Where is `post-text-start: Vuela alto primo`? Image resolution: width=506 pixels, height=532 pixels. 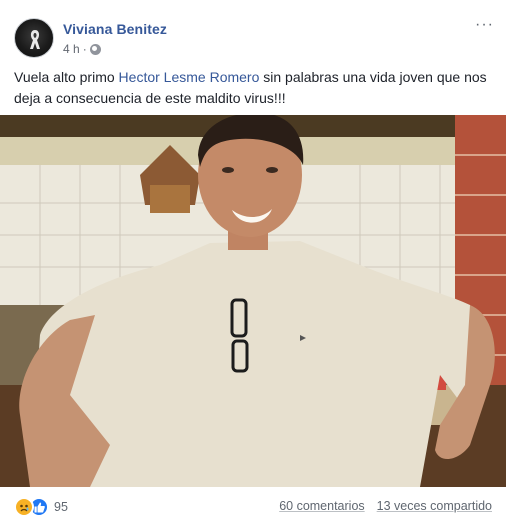
post-text-start: Vuela alto primo is located at coordinates (66, 77).